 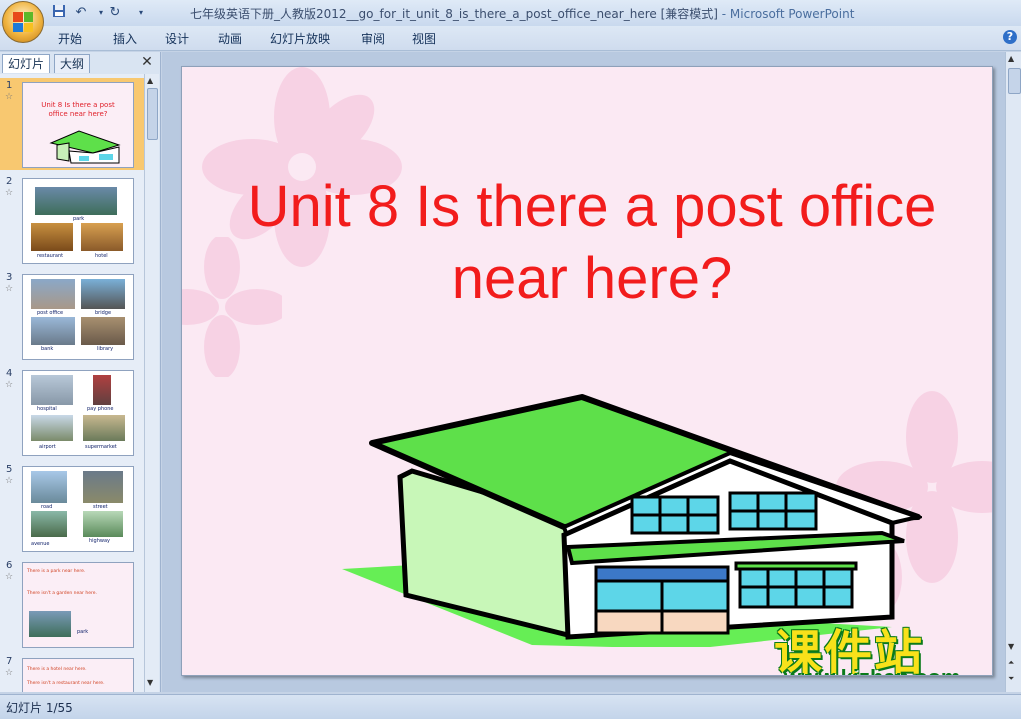 What do you see at coordinates (1013, 372) in the screenshot?
I see `slide-scrollbar: ▲ ▼ ⏶ ⏷` at bounding box center [1013, 372].